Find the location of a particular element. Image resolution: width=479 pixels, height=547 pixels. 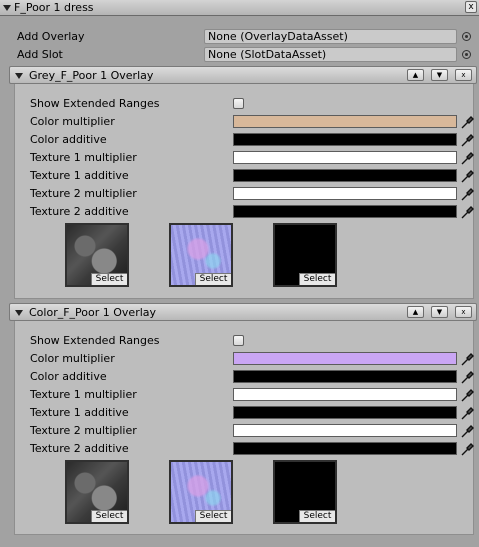

add-overlay-label: Add Overlay is located at coordinates (51, 36).